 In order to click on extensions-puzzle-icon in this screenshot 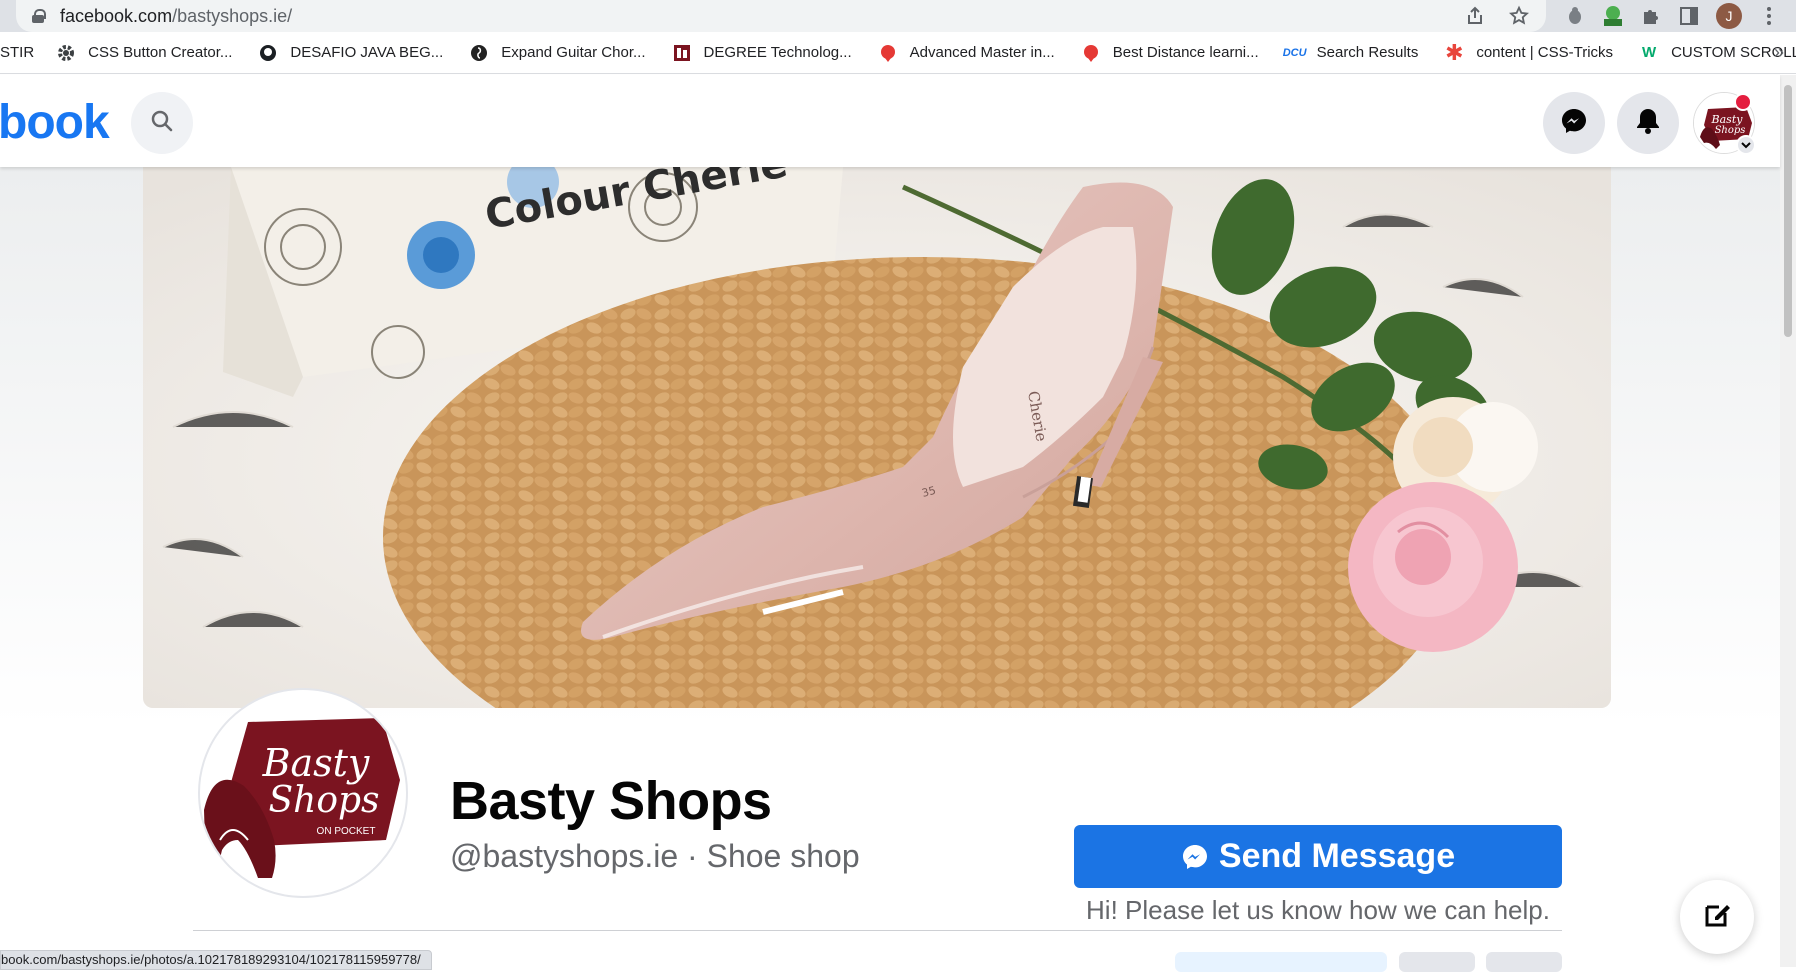, I will do `click(1651, 16)`.